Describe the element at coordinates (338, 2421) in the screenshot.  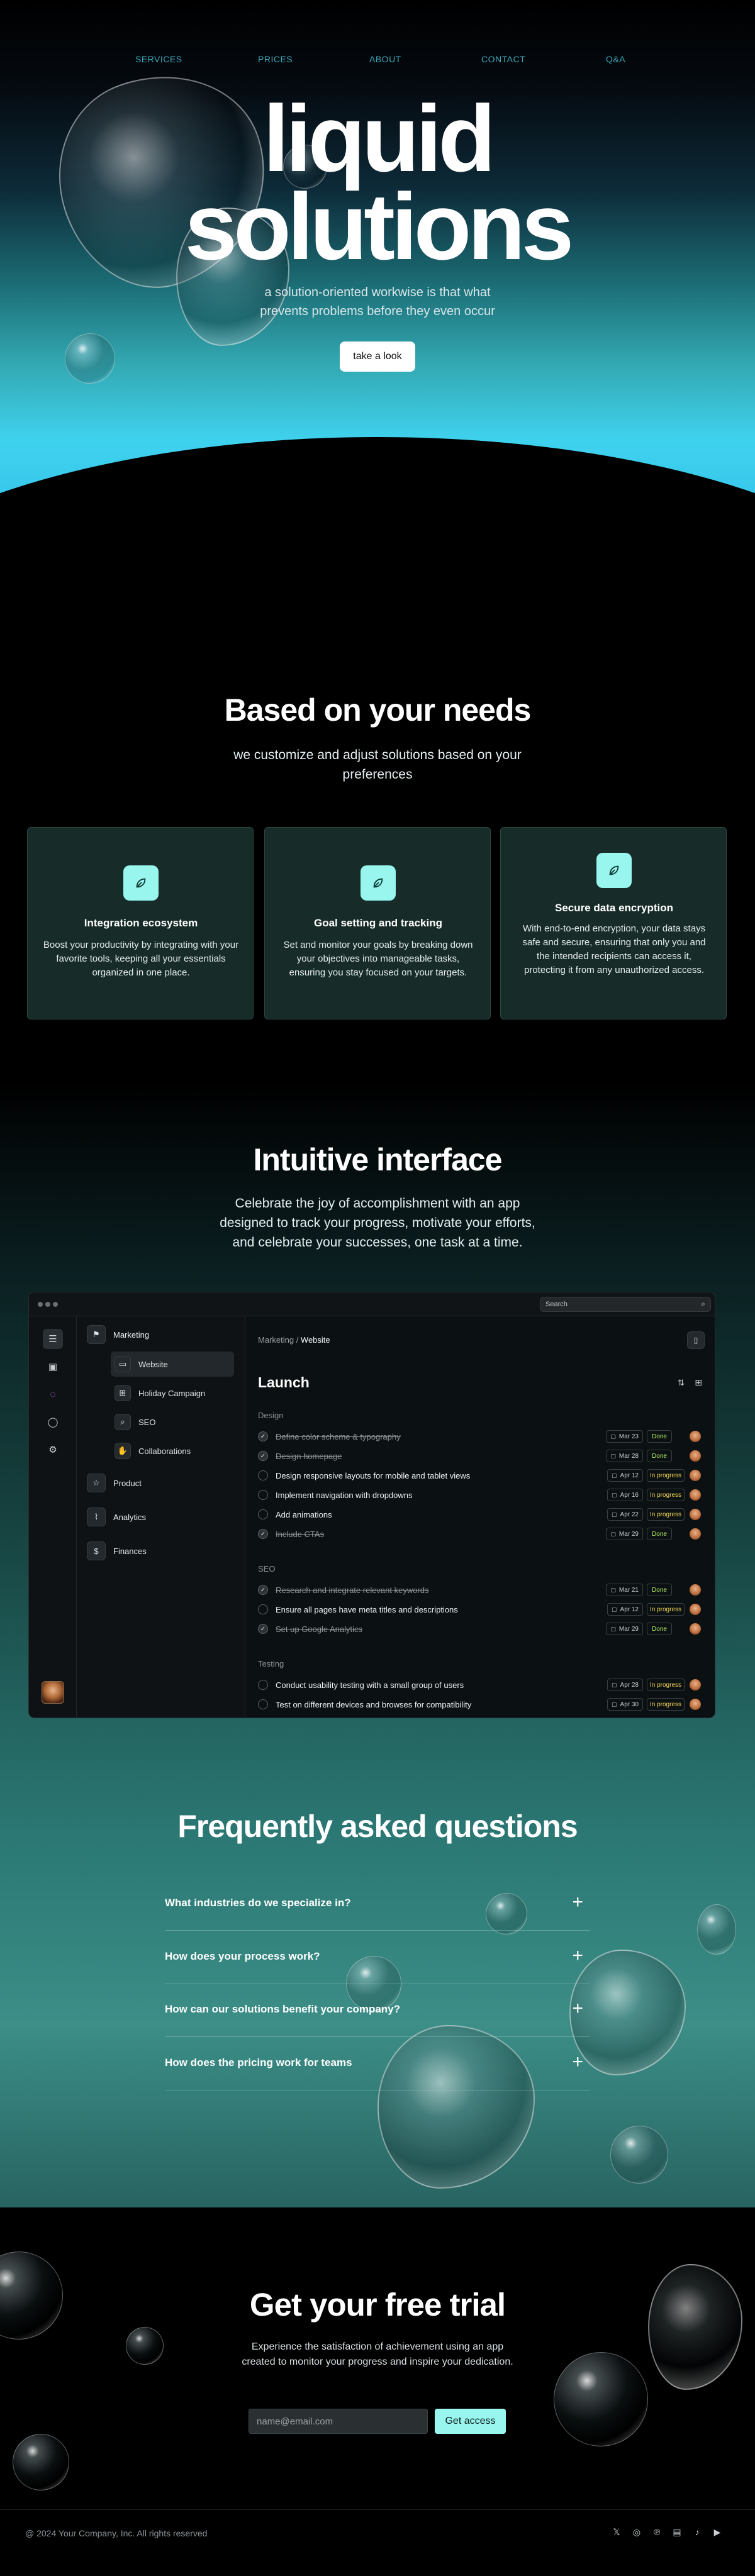
I see `email-field` at that location.